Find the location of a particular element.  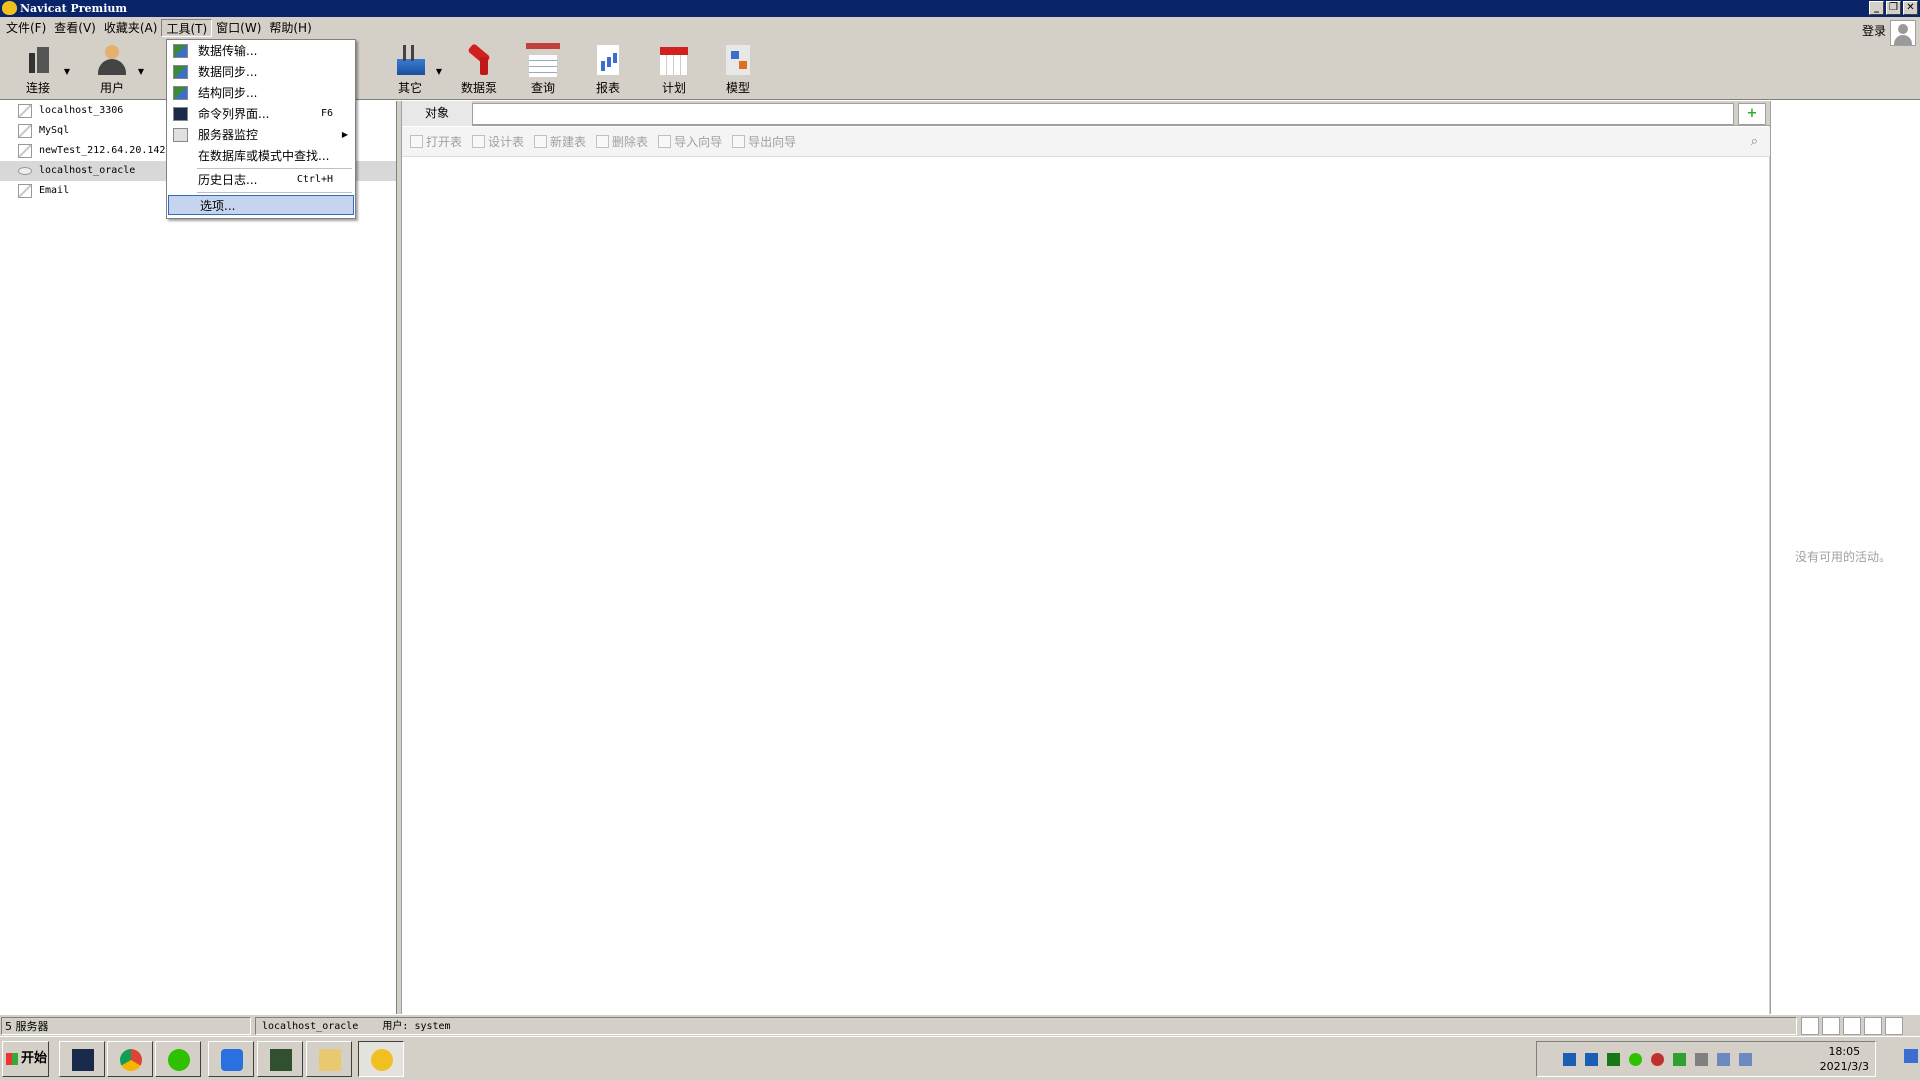

left-pane-toggle-icon is located at coordinates (1873, 1025).